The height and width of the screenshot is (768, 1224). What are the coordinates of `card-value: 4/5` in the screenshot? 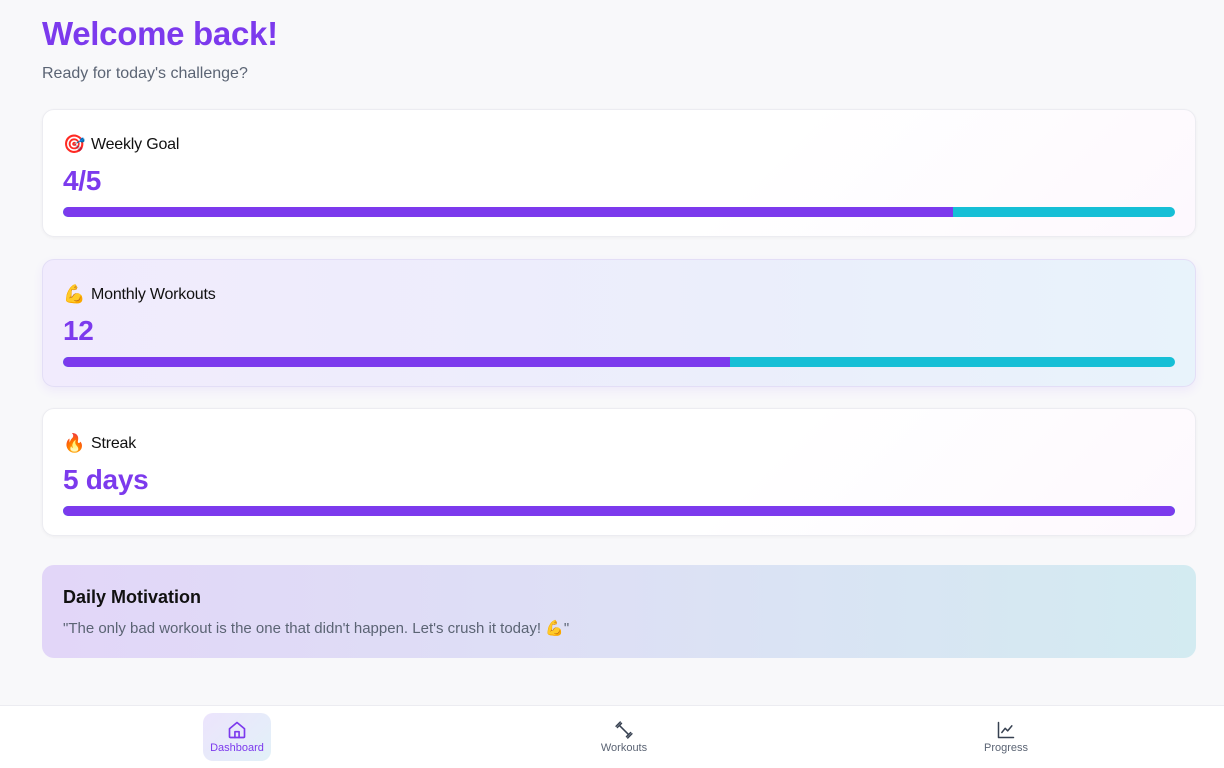 It's located at (82, 180).